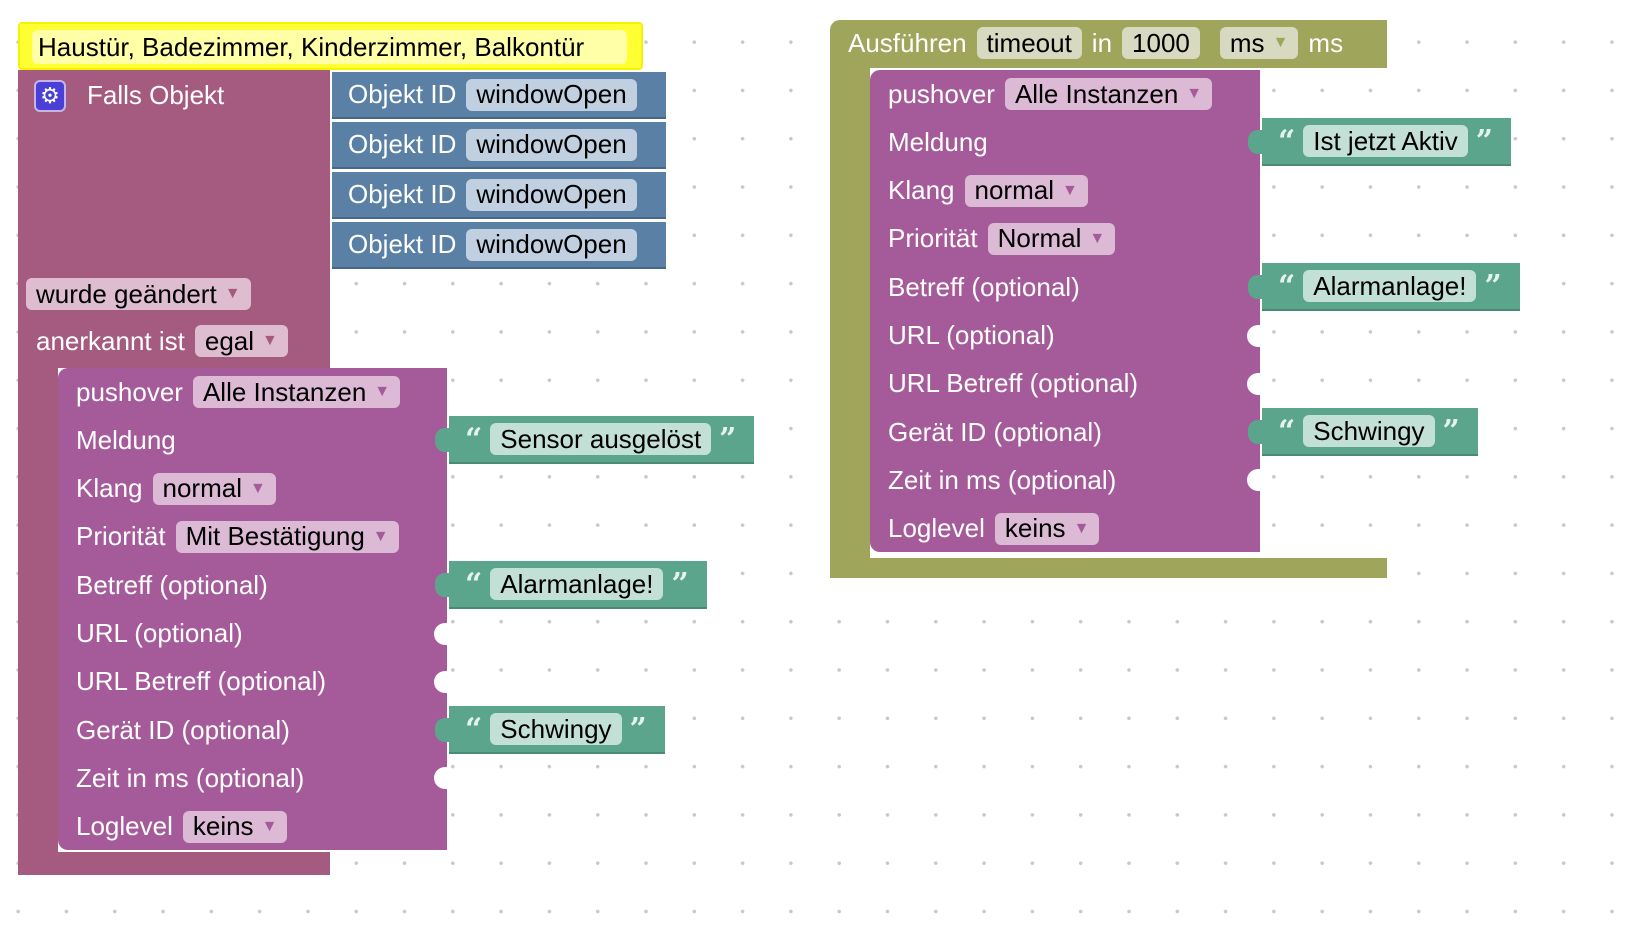  I want to click on timeout-in-label: in, so click(1102, 42).